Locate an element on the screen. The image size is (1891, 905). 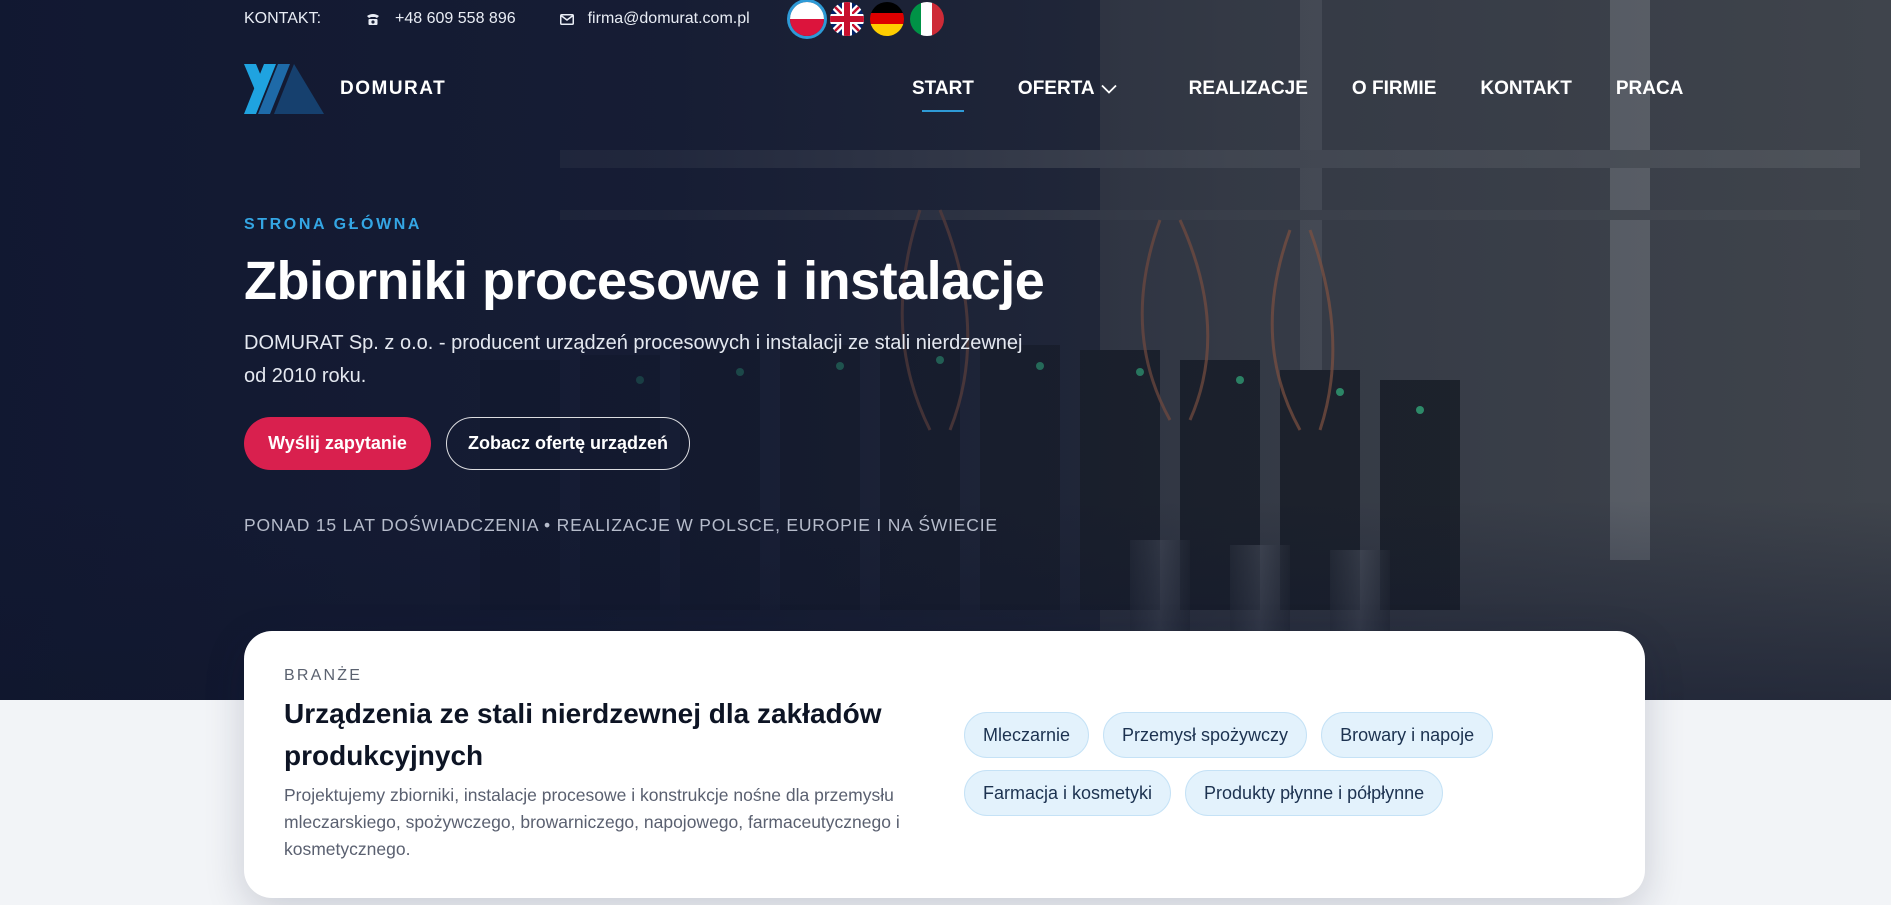
chevron-down-icon is located at coordinates (1108, 89).